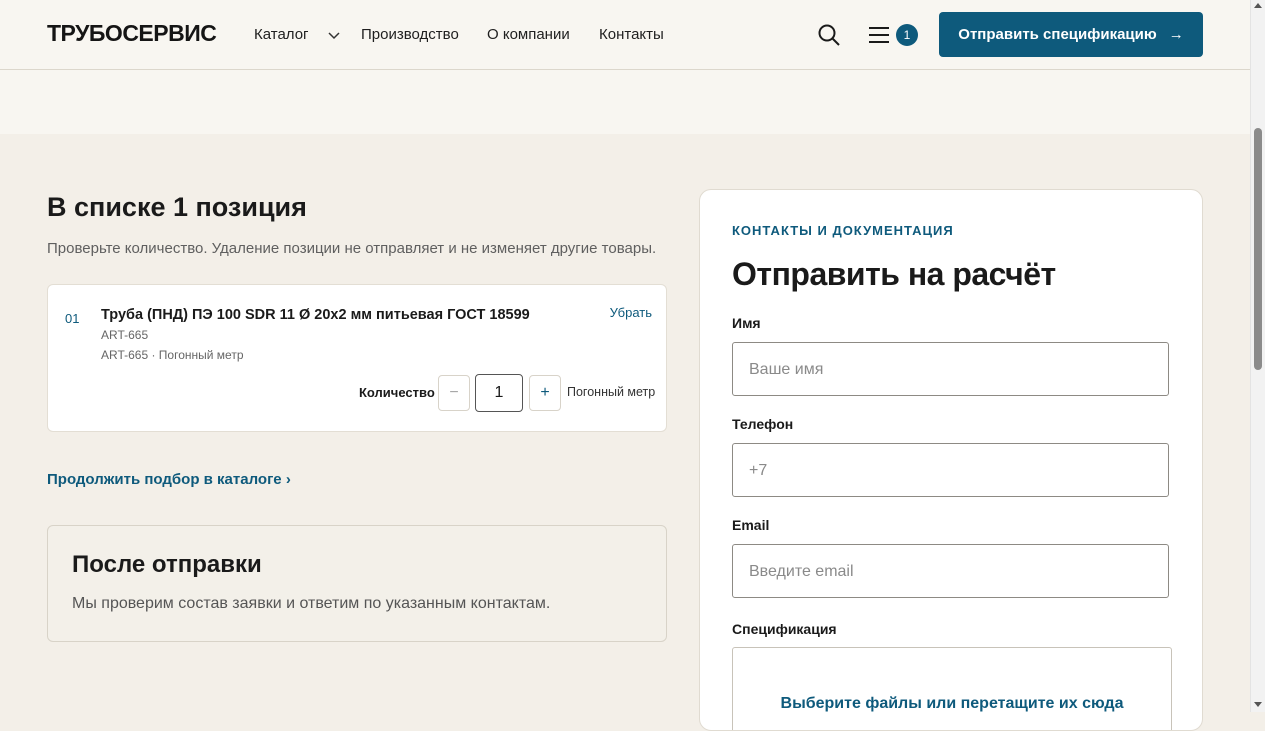 This screenshot has width=1265, height=731. Describe the element at coordinates (334, 35) in the screenshot. I see `chevron-down-icon` at that location.